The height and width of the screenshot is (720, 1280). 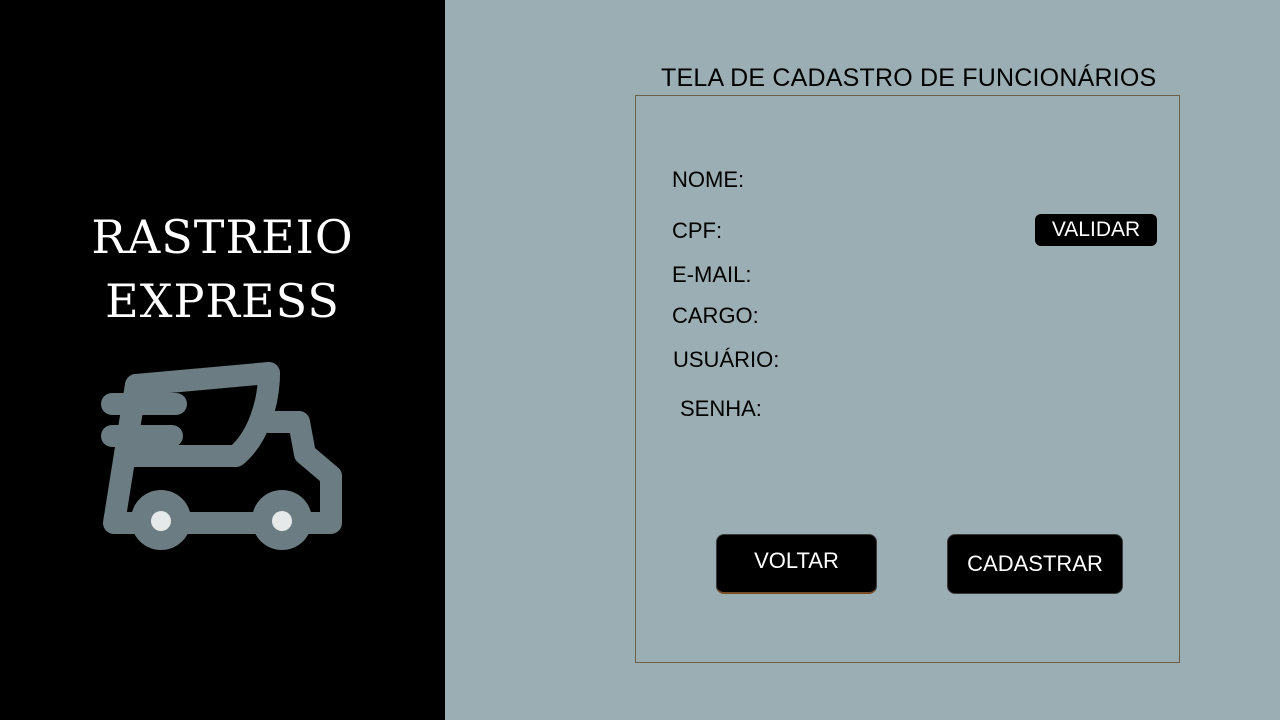 I want to click on validate-cpf-button: VALIDAR, so click(x=1096, y=230).